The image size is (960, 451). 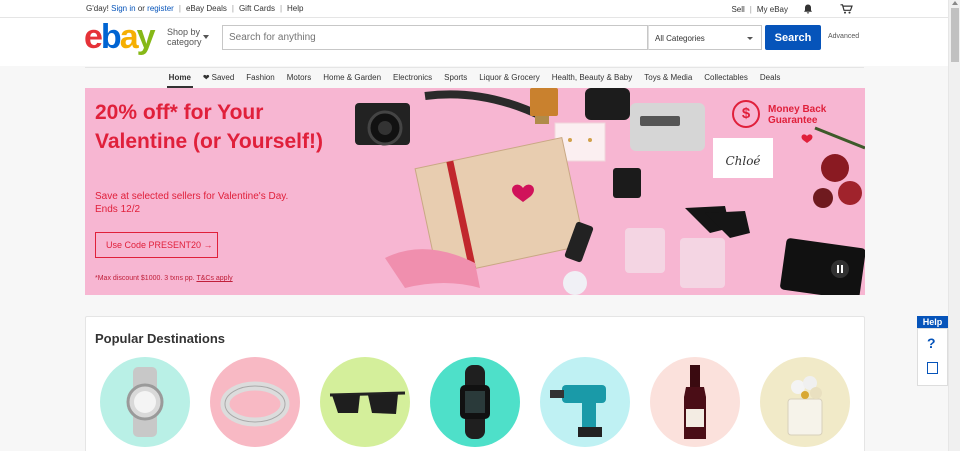 What do you see at coordinates (931, 343) in the screenshot?
I see `question-icon: ?` at bounding box center [931, 343].